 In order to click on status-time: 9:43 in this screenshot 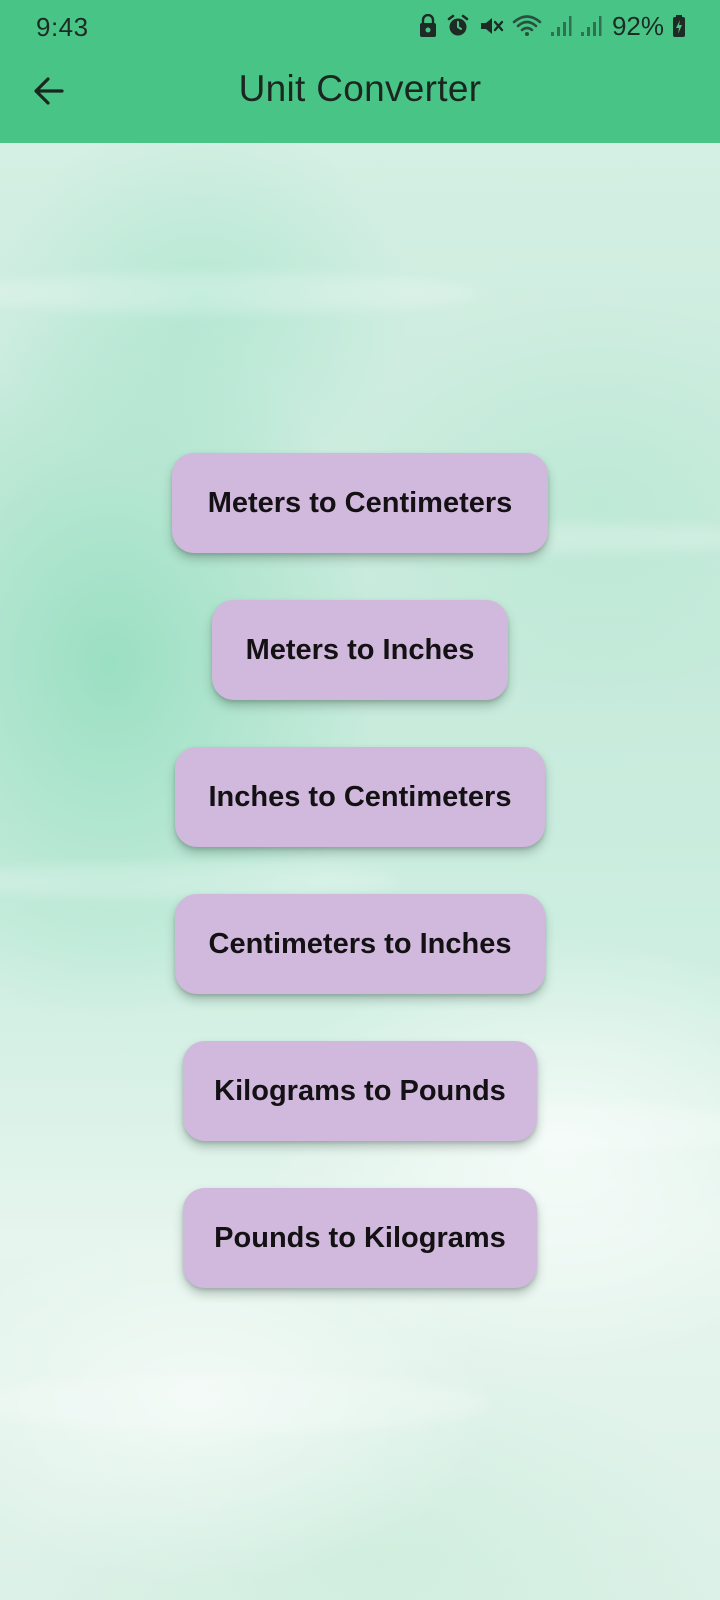, I will do `click(62, 27)`.